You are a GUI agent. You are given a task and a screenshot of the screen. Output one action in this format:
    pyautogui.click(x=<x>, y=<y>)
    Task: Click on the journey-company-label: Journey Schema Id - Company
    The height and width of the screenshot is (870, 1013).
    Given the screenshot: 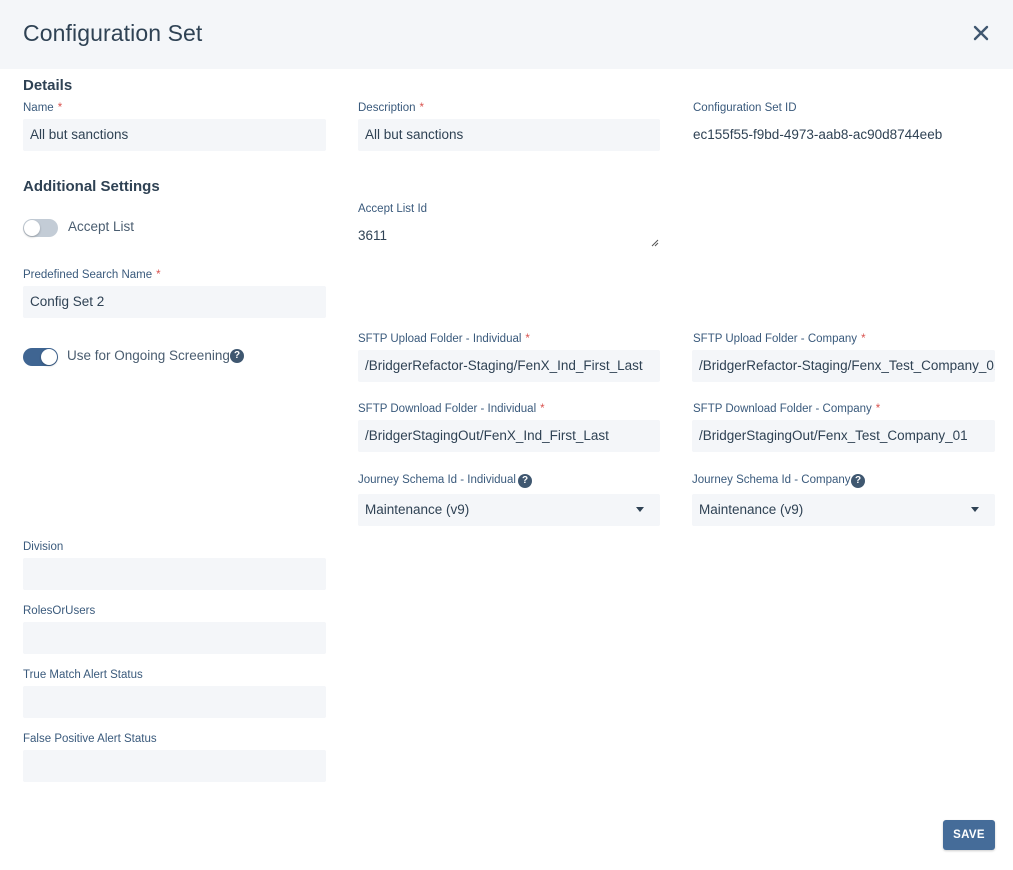 What is the action you would take?
    pyautogui.click(x=771, y=480)
    